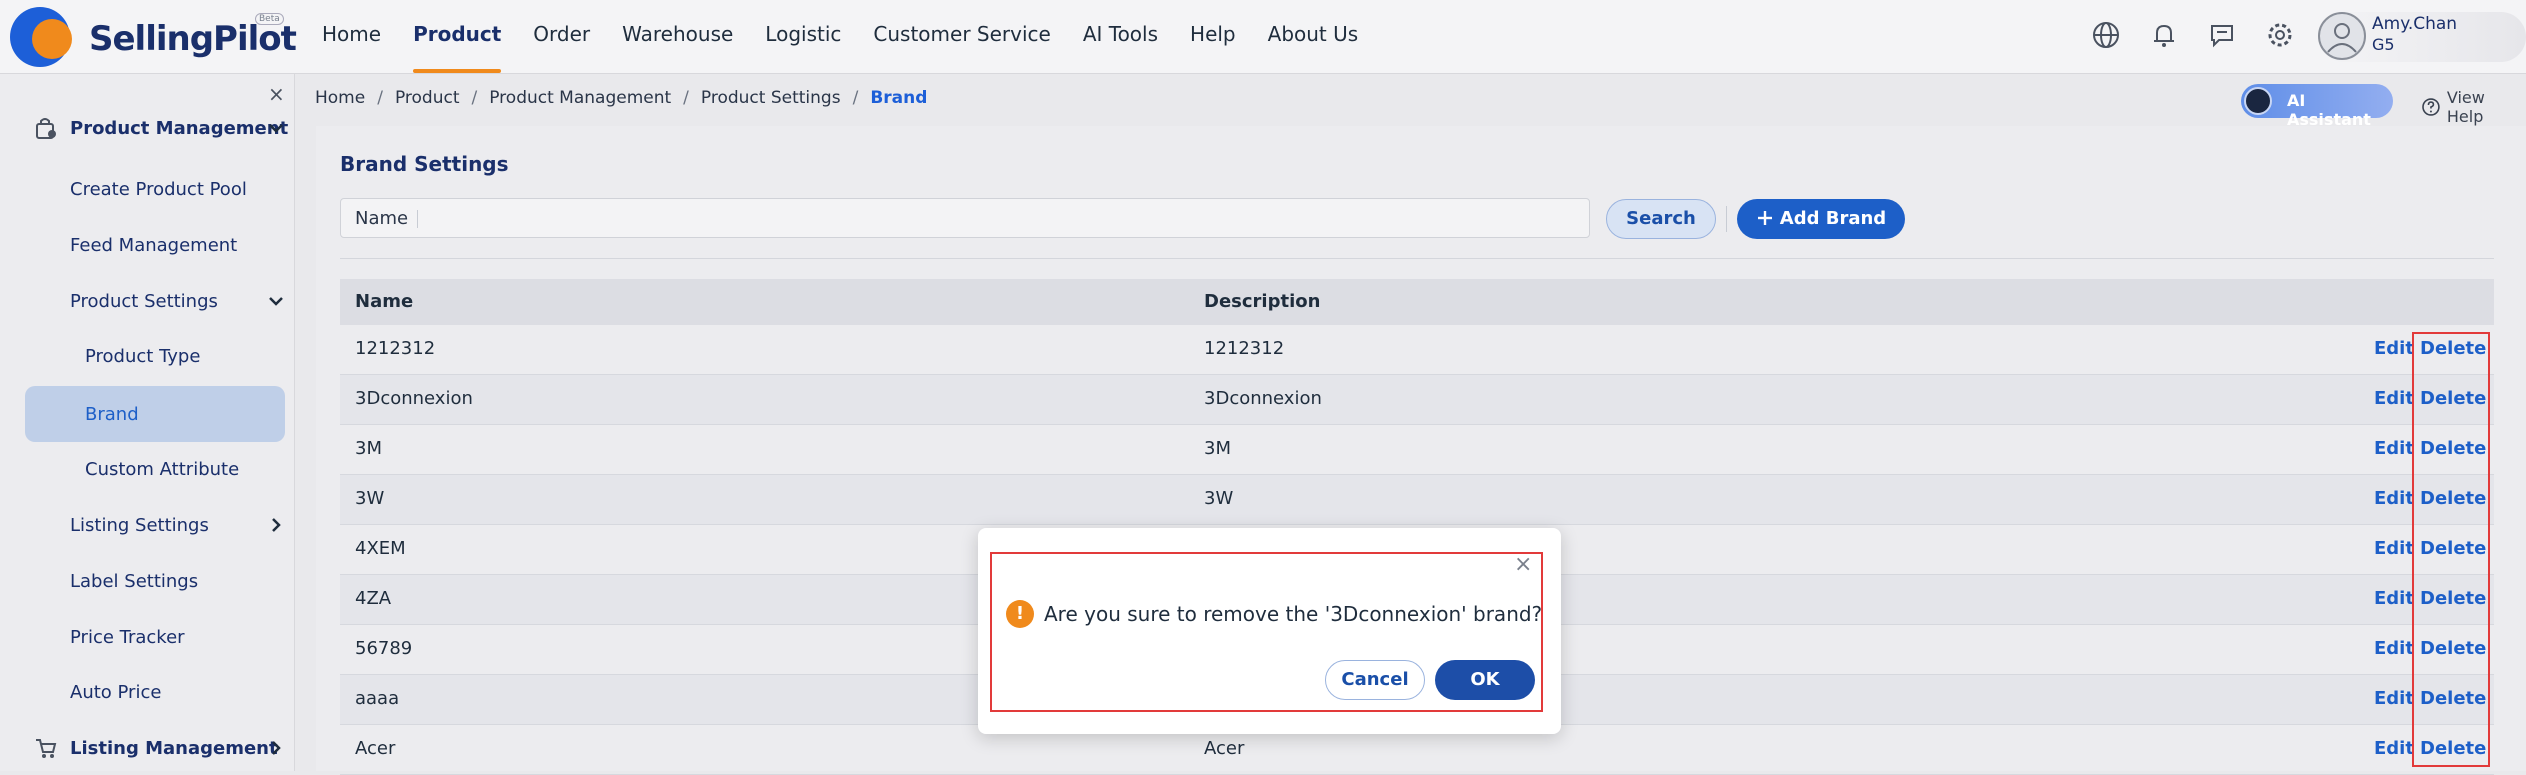 Image resolution: width=2526 pixels, height=775 pixels. What do you see at coordinates (1213, 36) in the screenshot?
I see `nav-help: Help` at bounding box center [1213, 36].